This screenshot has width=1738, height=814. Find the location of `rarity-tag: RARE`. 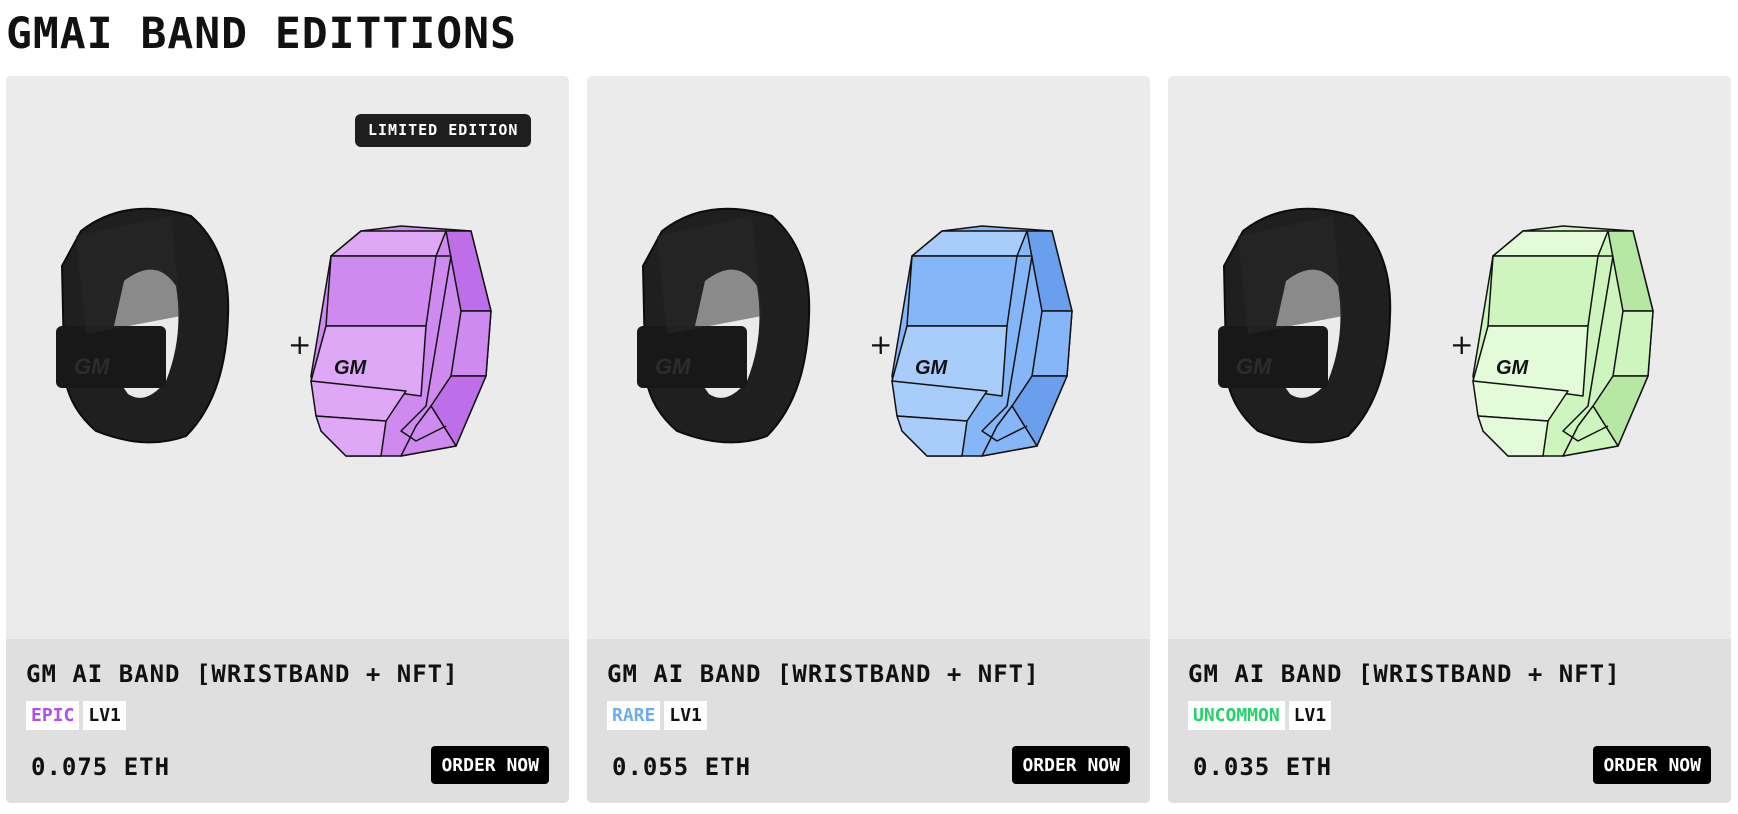

rarity-tag: RARE is located at coordinates (634, 715).